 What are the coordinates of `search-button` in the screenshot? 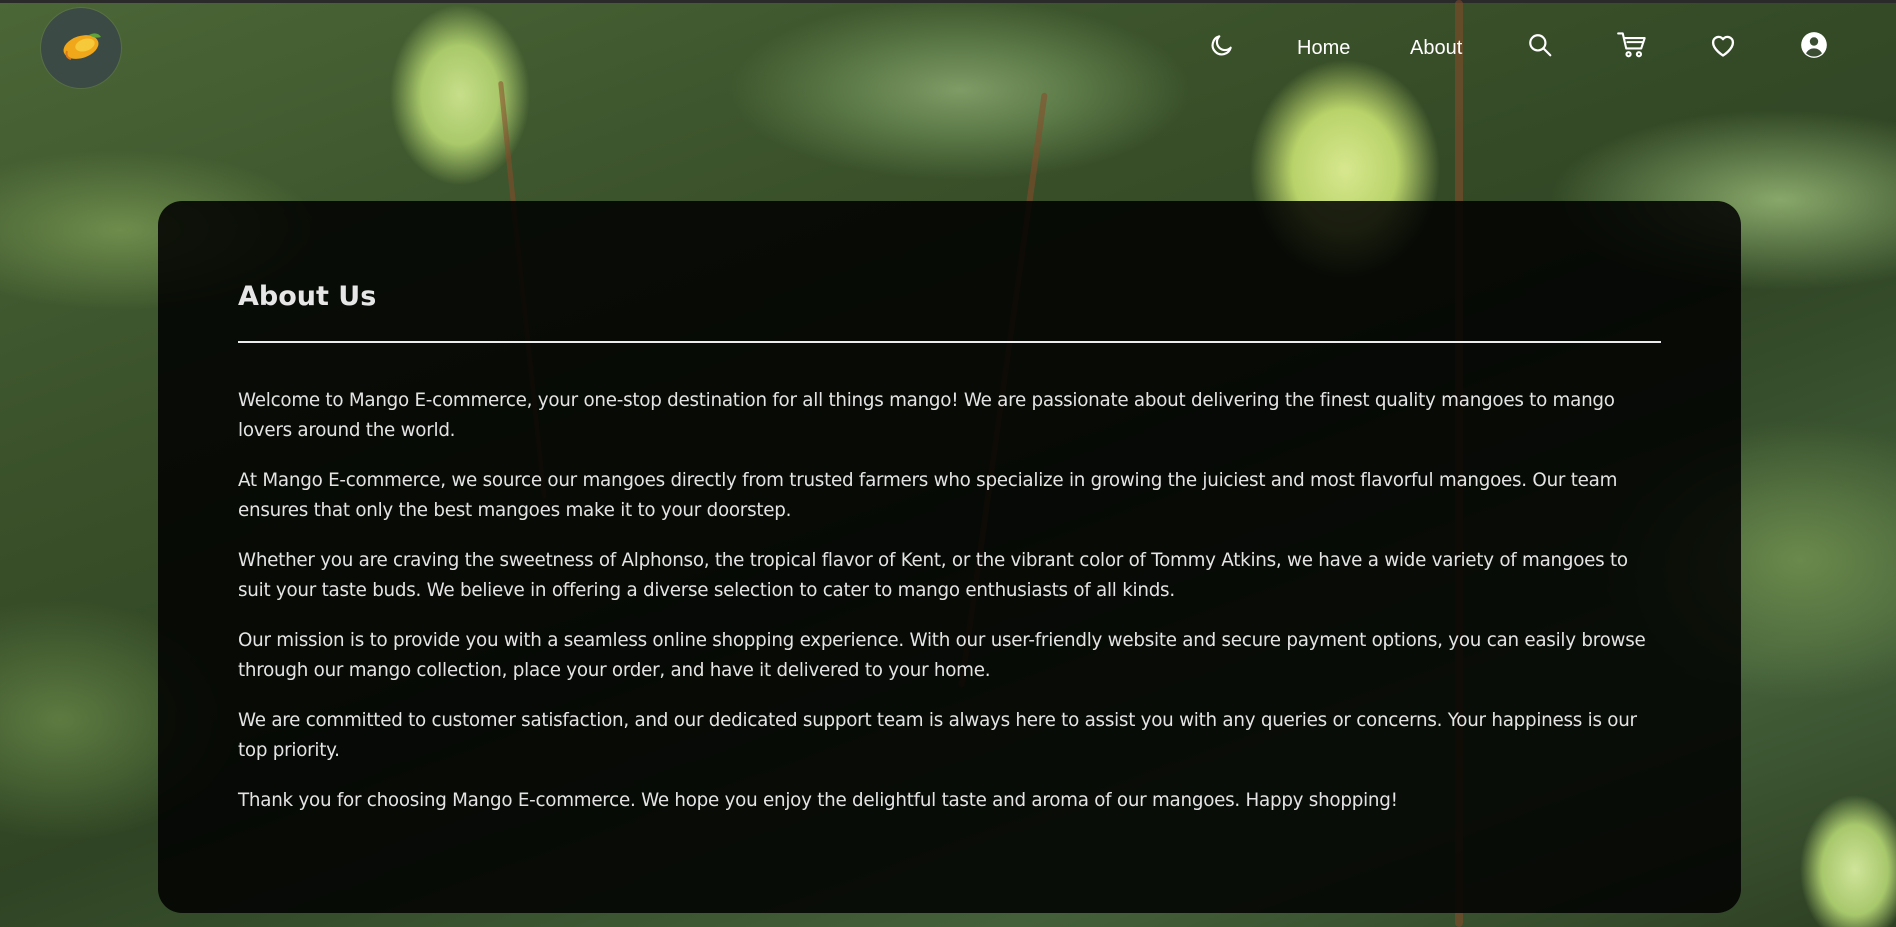 It's located at (1540, 47).